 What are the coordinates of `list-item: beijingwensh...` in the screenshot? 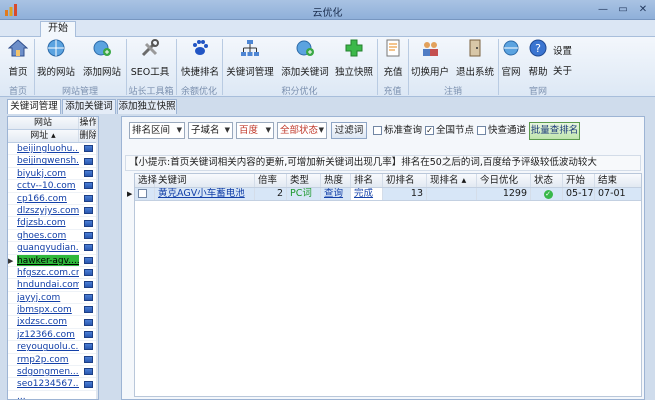 It's located at (53, 161).